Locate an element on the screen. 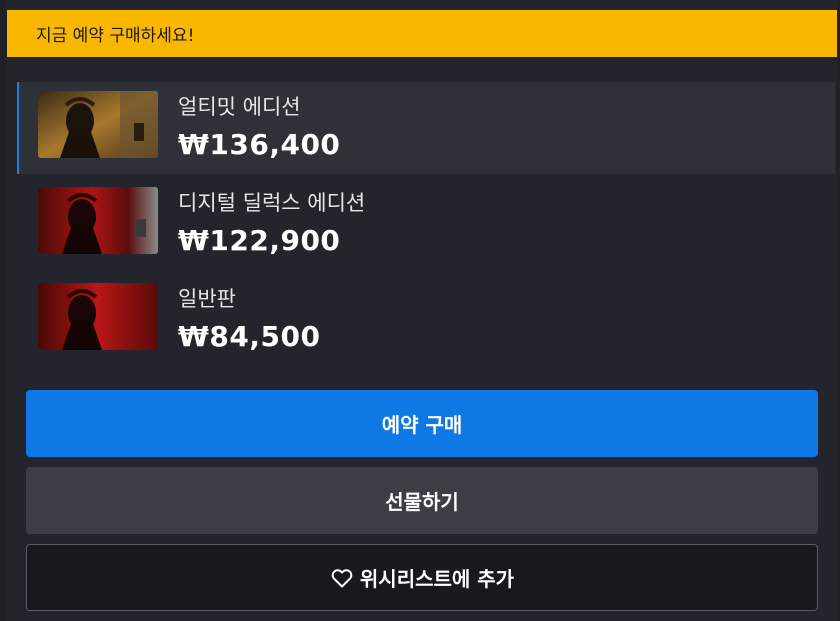 The height and width of the screenshot is (621, 840). gift-button: 선물하기 is located at coordinates (422, 500).